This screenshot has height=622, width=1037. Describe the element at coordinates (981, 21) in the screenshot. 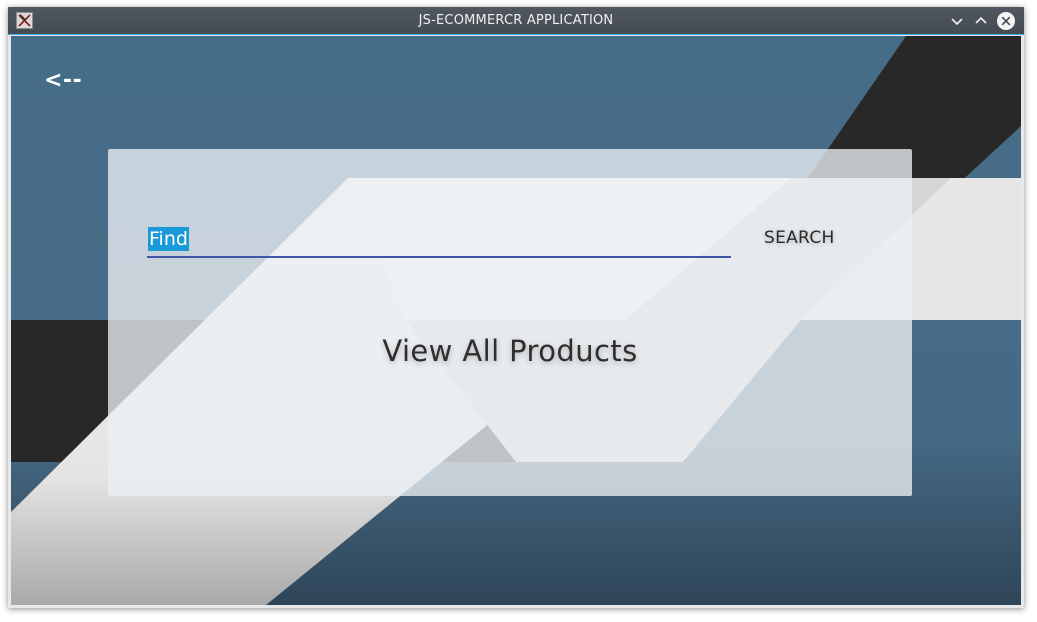

I see `maximize-icon` at that location.